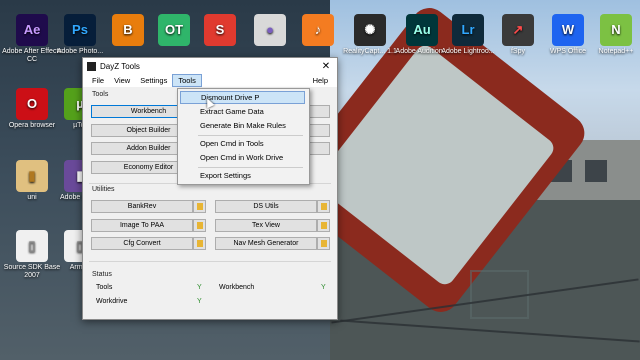 This screenshot has width=640, height=360. What do you see at coordinates (32, 246) in the screenshot?
I see `app-icon: ▯` at bounding box center [32, 246].